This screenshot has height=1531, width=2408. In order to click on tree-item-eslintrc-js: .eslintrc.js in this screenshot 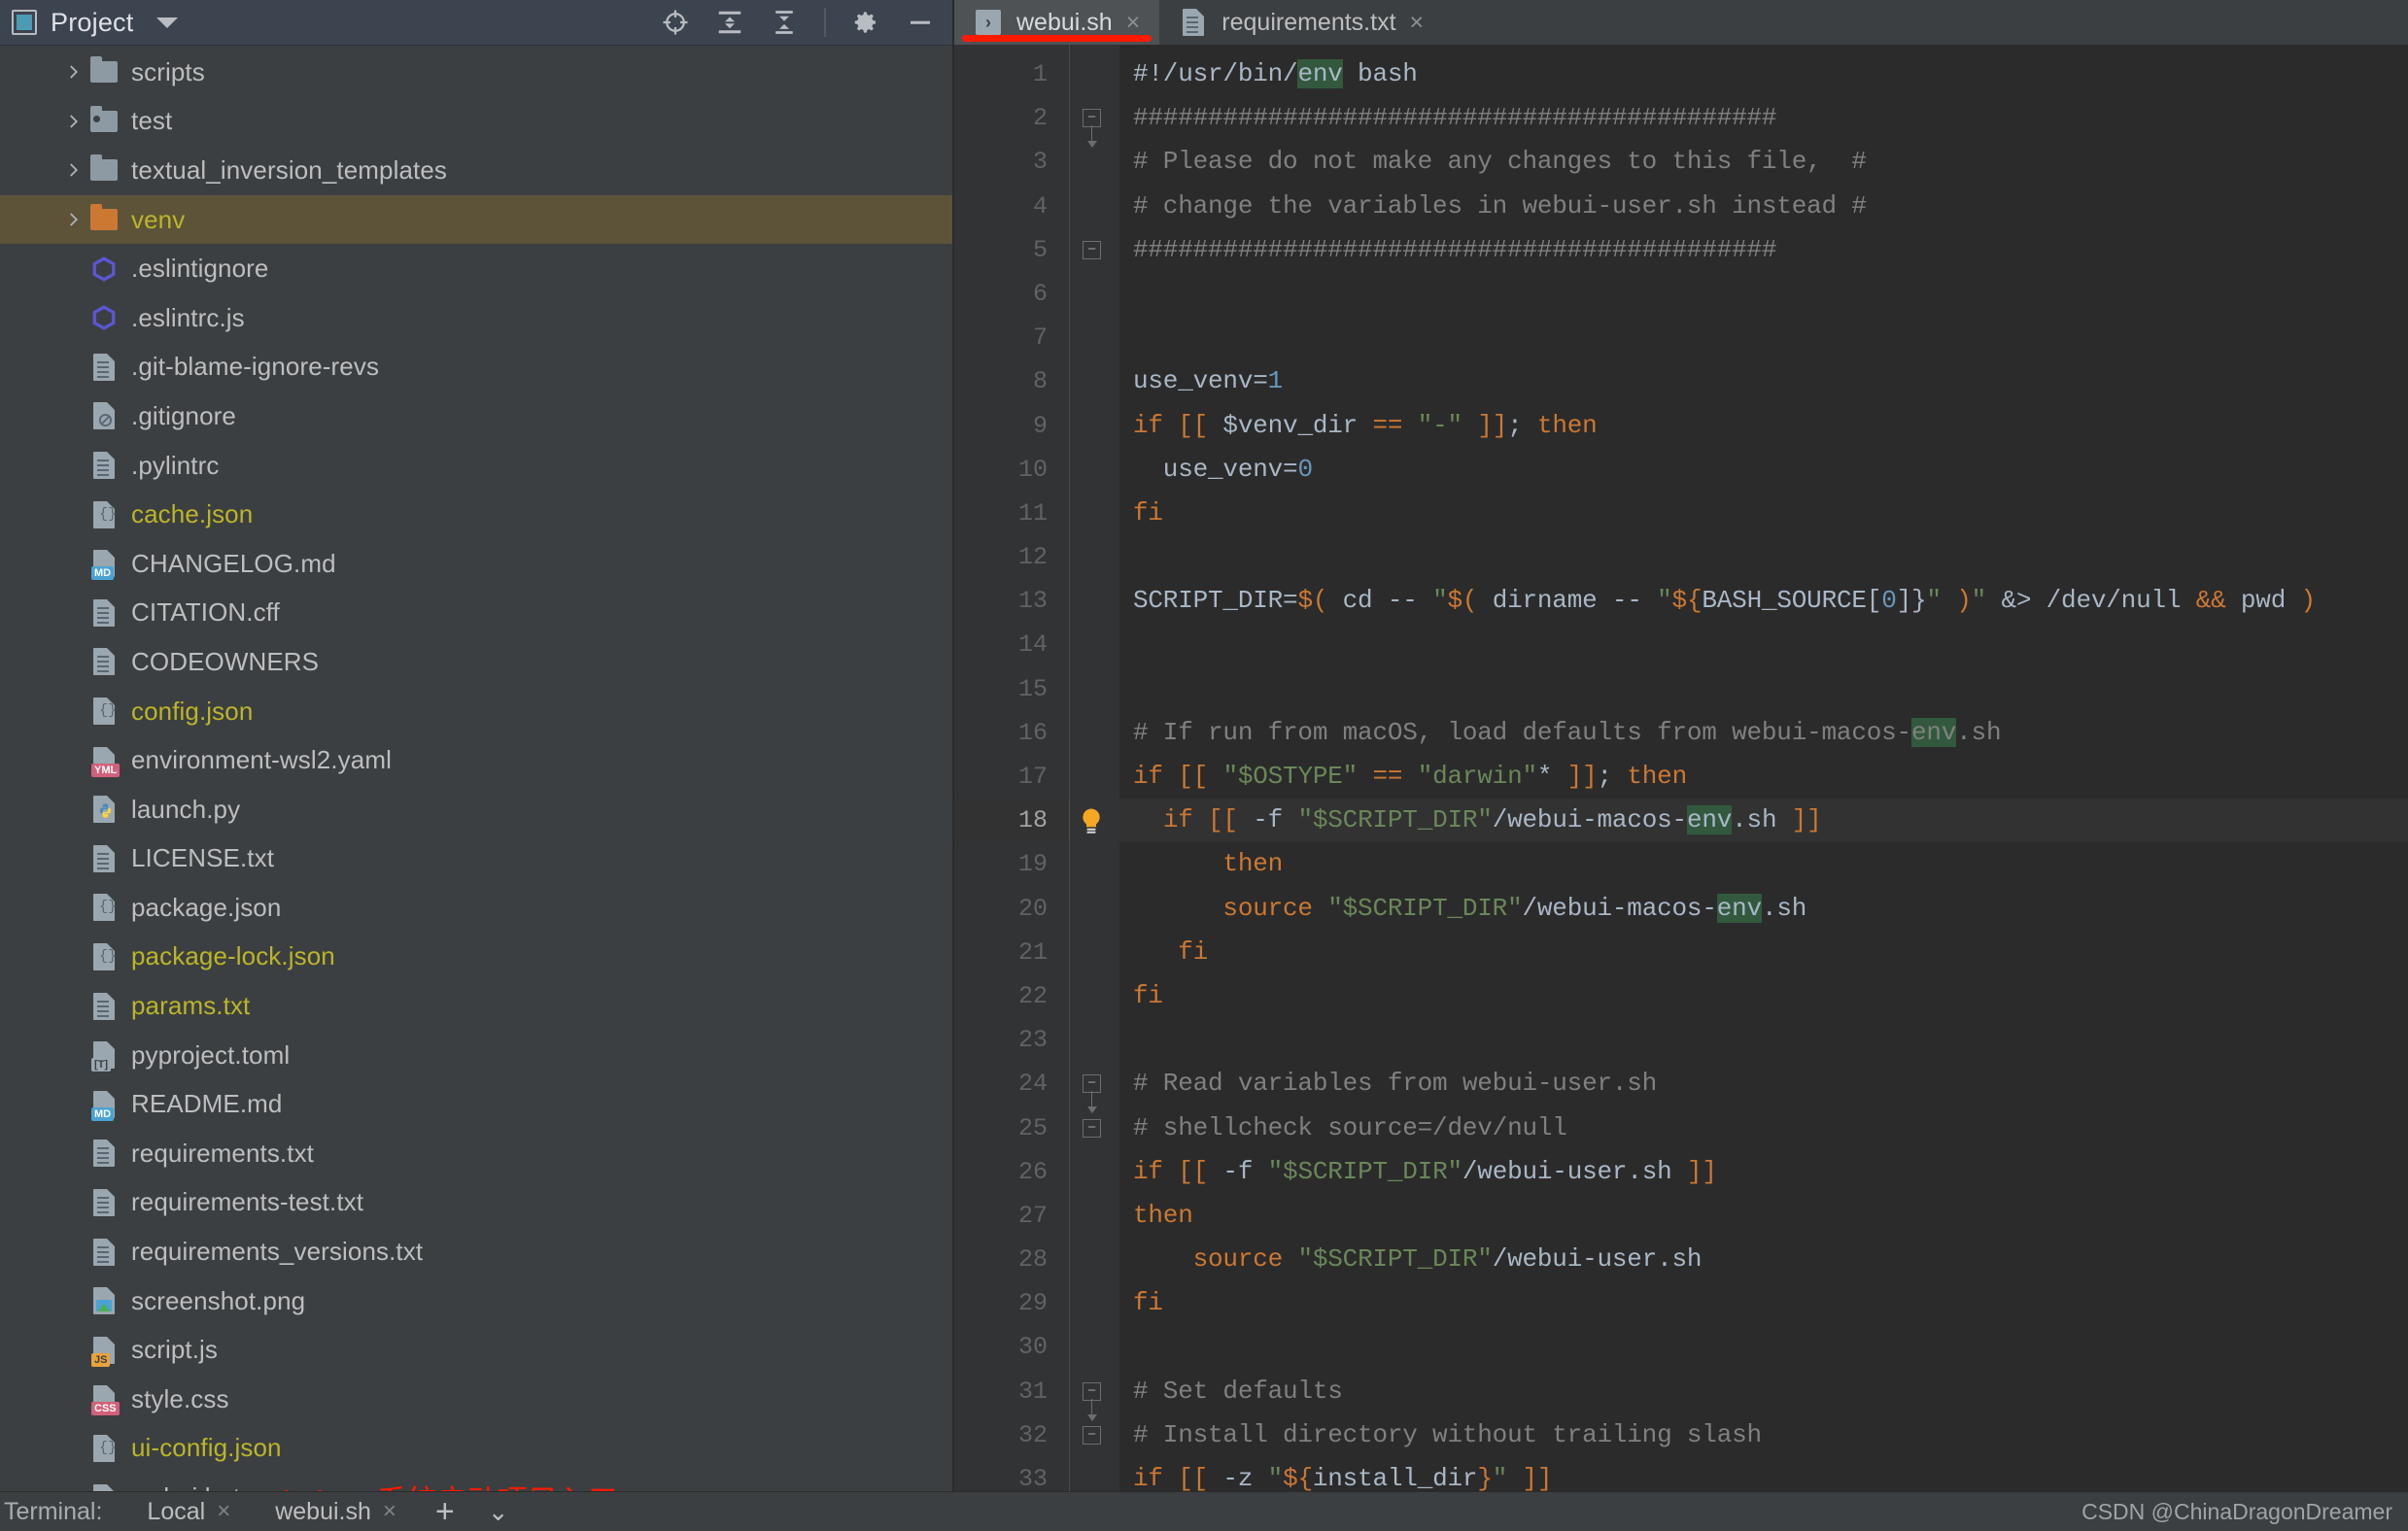, I will do `click(476, 318)`.